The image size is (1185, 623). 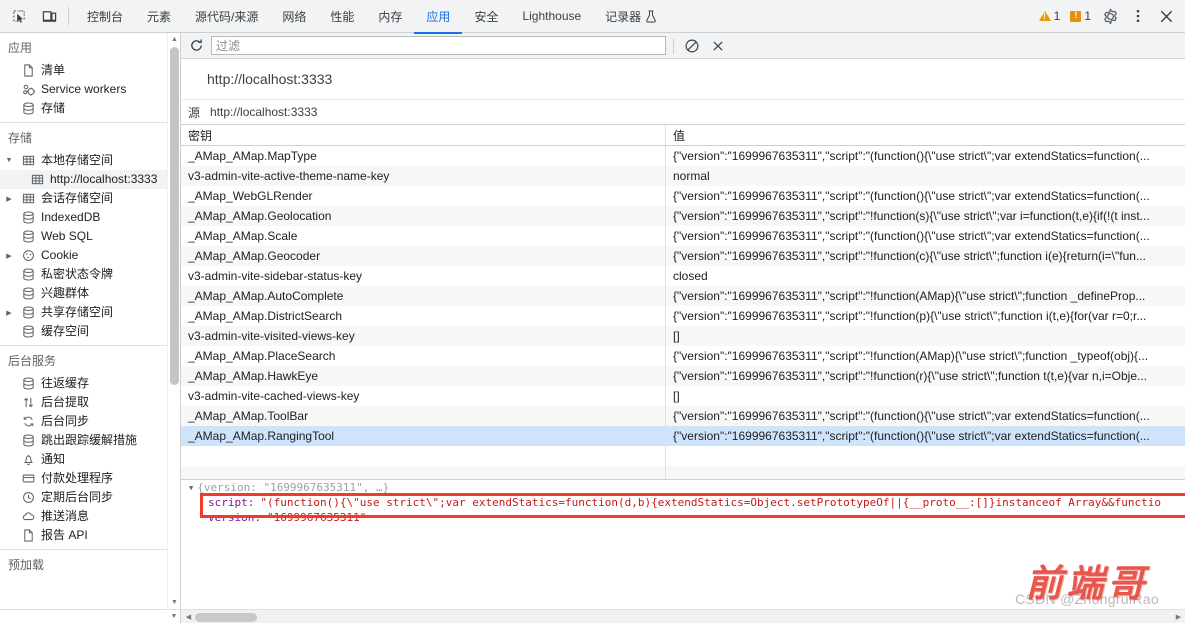 I want to click on sidebar-item-cookie: ▶ Cookie, so click(x=90, y=255).